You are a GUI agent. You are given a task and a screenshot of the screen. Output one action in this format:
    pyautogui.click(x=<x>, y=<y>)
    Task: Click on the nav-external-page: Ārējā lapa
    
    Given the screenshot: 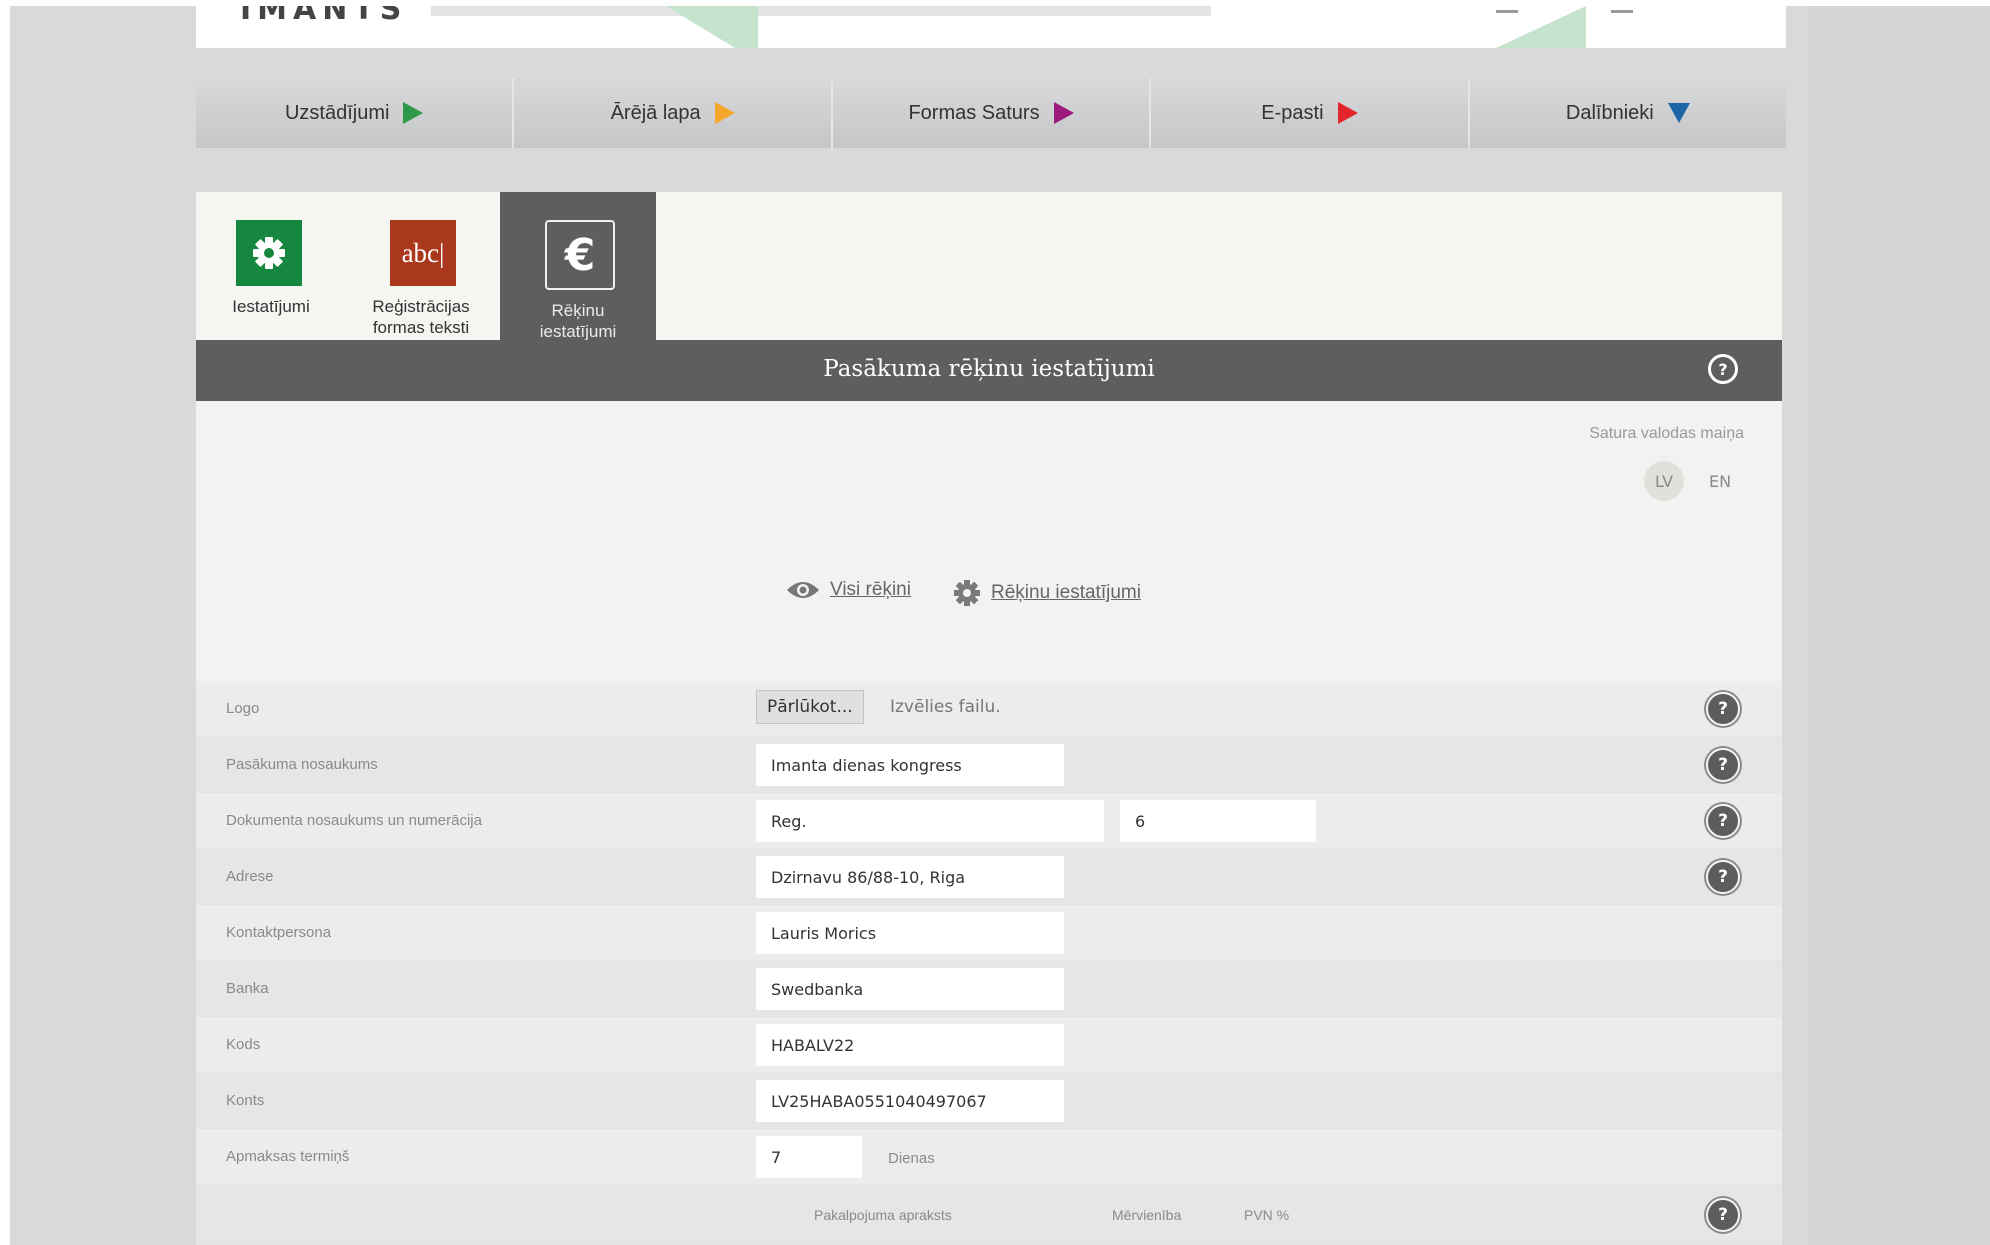 What is the action you would take?
    pyautogui.click(x=673, y=113)
    